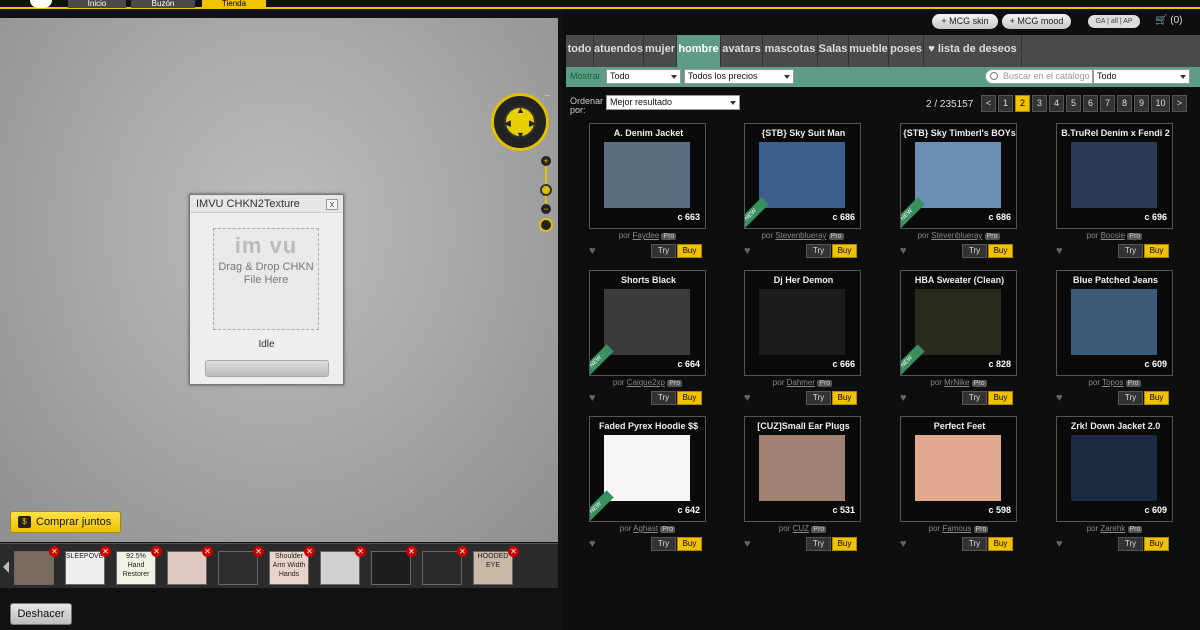 The width and height of the screenshot is (1200, 630). I want to click on product-box: Shorts Black c 664 NEW, so click(647, 323).